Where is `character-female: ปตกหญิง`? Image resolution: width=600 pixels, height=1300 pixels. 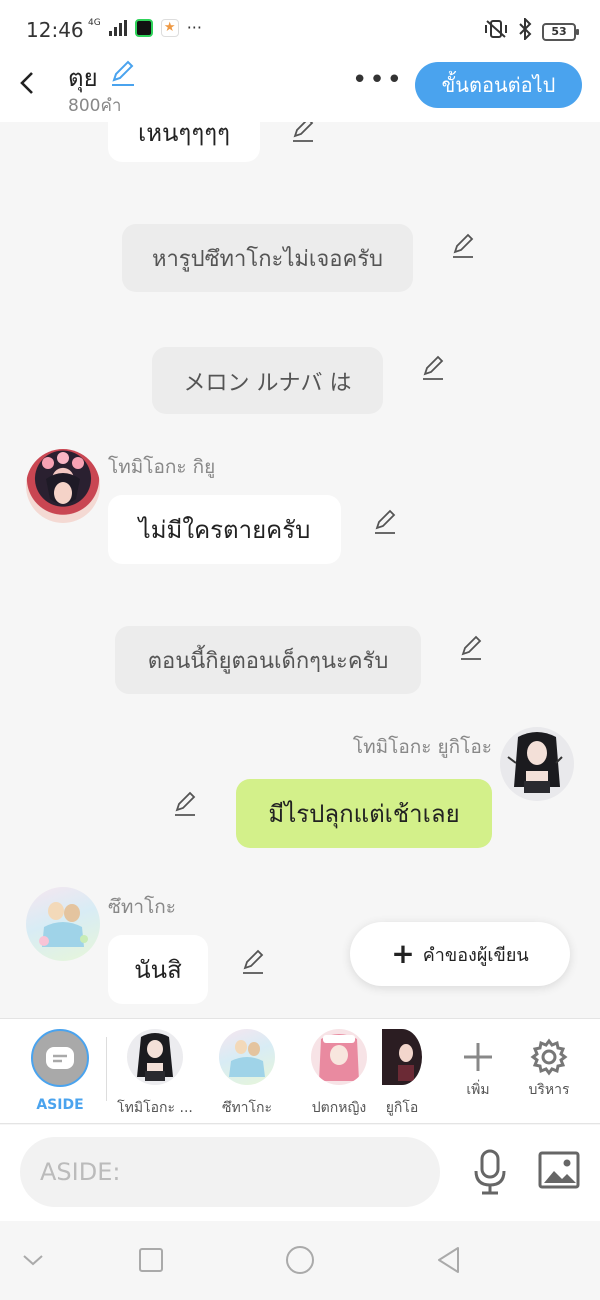 character-female: ปตกหญิง is located at coordinates (339, 1074).